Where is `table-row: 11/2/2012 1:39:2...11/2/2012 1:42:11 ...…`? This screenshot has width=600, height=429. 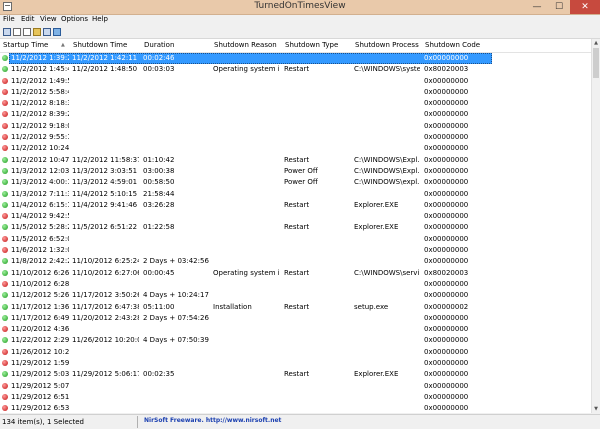 table-row: 11/2/2012 1:39:2...11/2/2012 1:42:11 ...… is located at coordinates (296, 58).